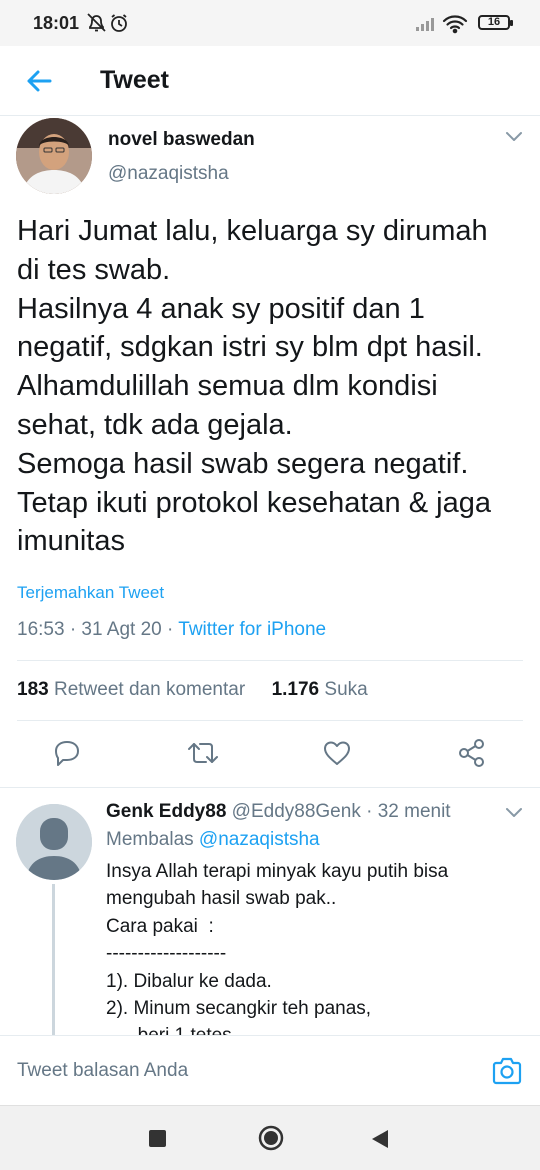 The image size is (540, 1170). What do you see at coordinates (259, 839) in the screenshot?
I see `replying-to-mention: @nazaqistsha` at bounding box center [259, 839].